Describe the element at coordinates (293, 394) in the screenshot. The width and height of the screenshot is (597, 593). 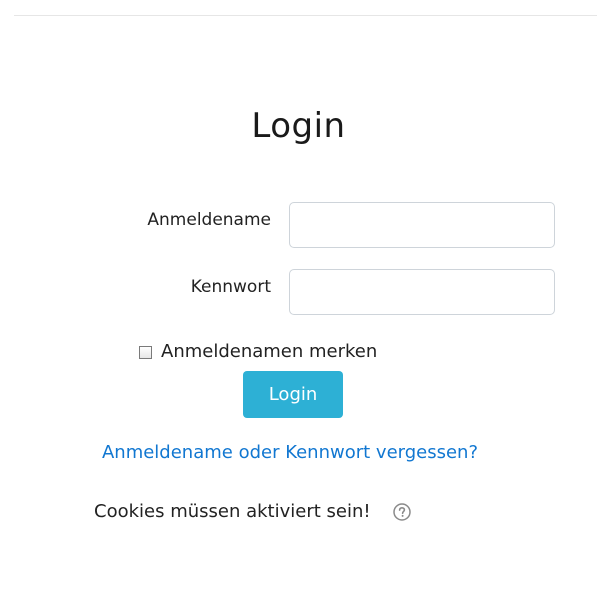
I see `login-button: Login` at that location.